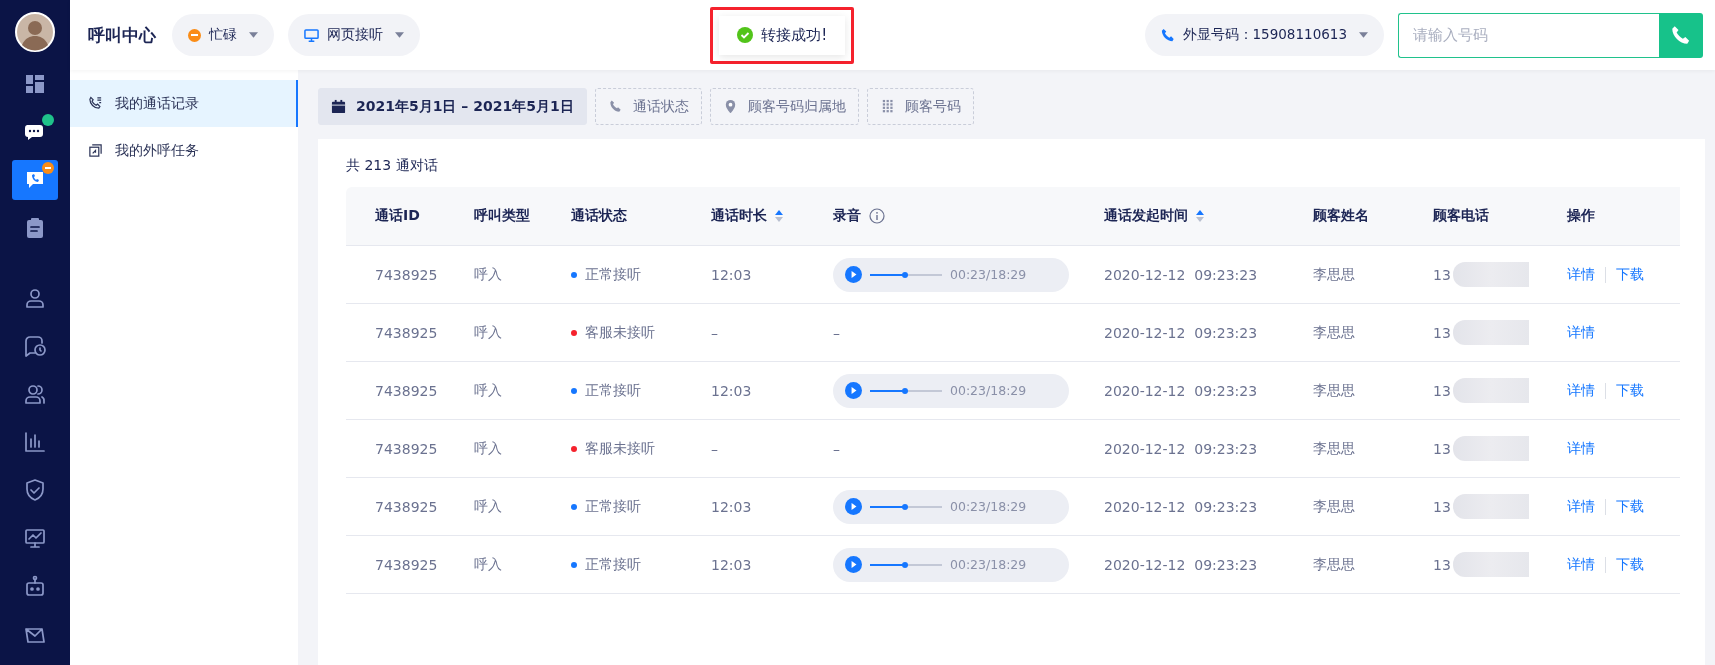 The height and width of the screenshot is (665, 1715). What do you see at coordinates (772, 216) in the screenshot?
I see `column-header: 通话时长` at bounding box center [772, 216].